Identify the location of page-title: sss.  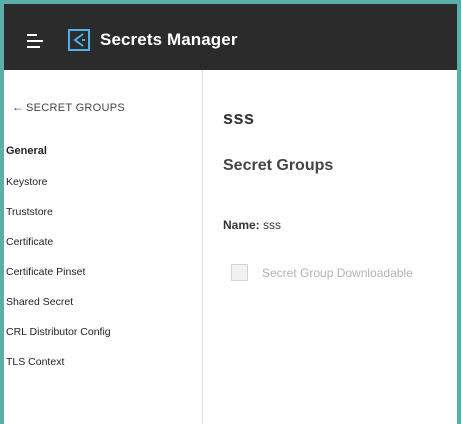
(239, 118).